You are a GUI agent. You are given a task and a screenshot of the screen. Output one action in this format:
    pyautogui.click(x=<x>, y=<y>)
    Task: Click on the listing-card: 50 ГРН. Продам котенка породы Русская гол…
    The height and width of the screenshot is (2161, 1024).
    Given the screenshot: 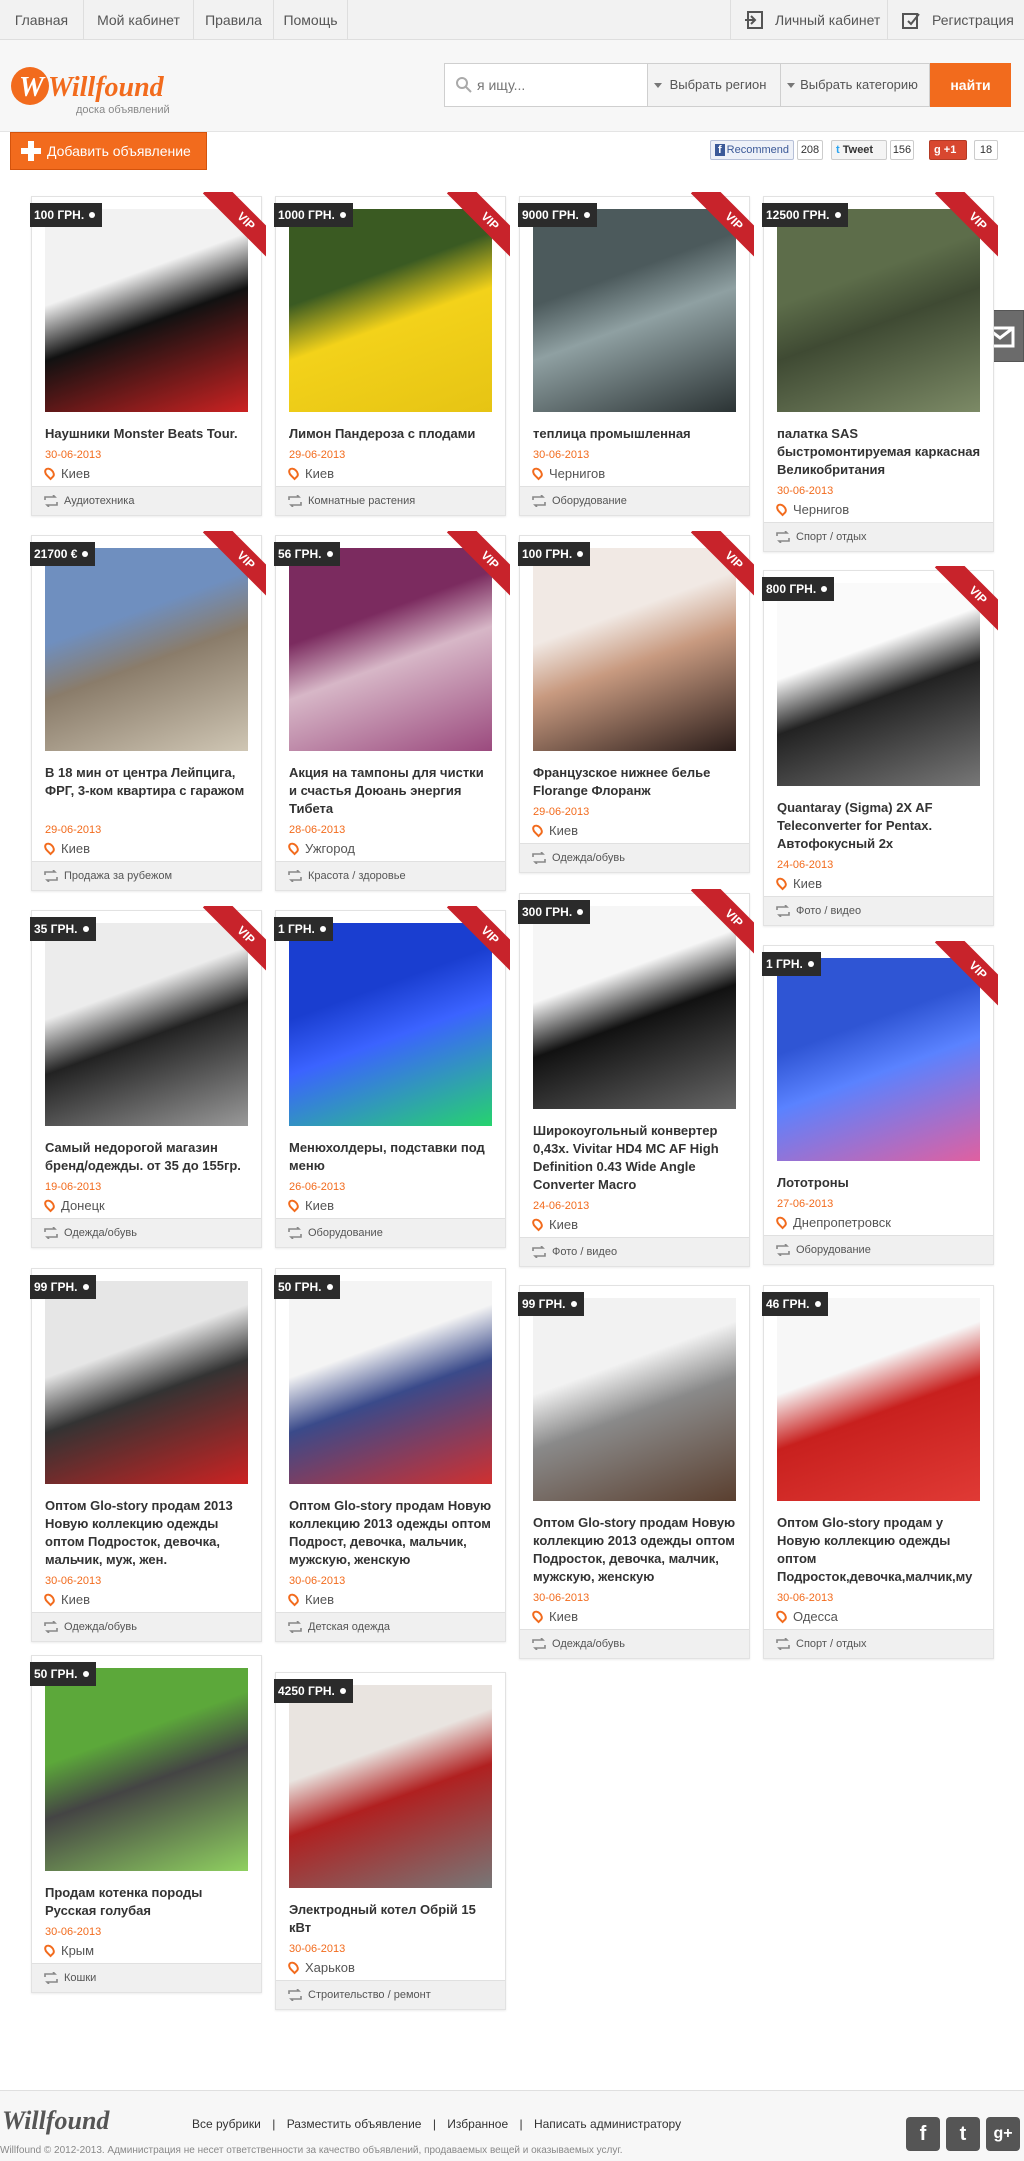 What is the action you would take?
    pyautogui.click(x=146, y=1824)
    